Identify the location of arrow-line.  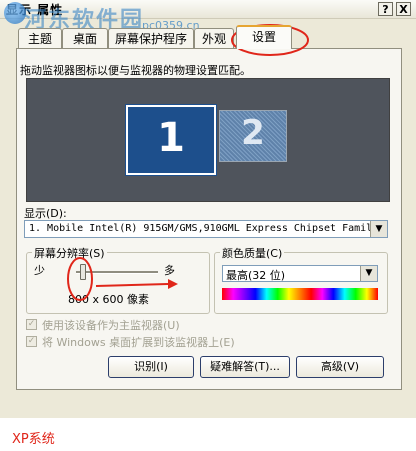
(132, 285).